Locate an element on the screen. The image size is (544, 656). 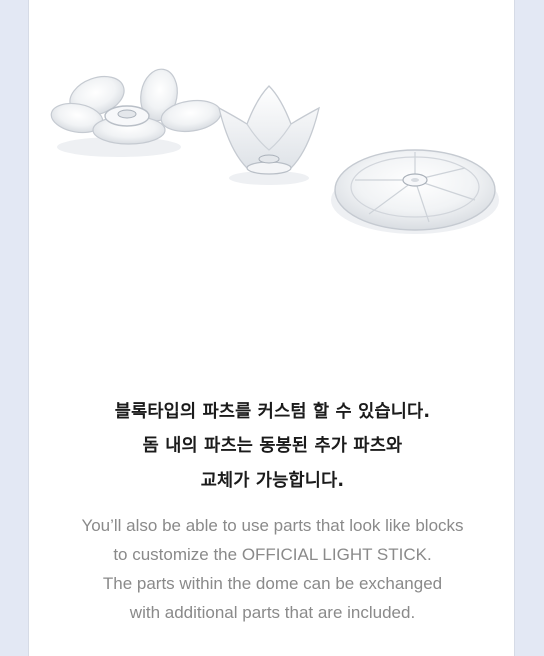
english-text-line-2: to customize the OFFICIAL LIGHT STICK. is located at coordinates (272, 554).